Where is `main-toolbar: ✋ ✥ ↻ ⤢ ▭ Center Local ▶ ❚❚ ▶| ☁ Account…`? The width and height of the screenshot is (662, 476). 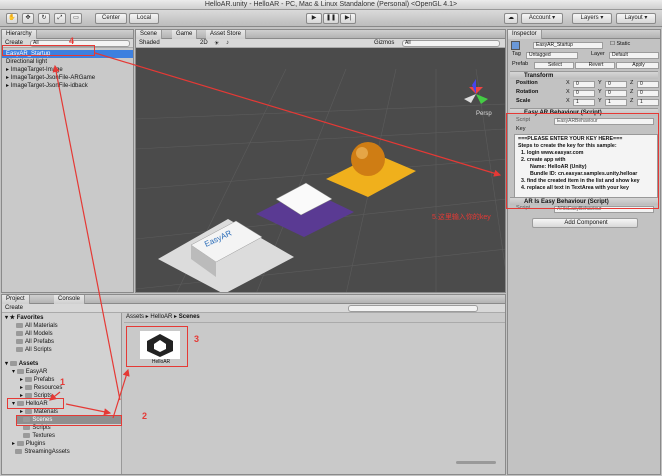
main-toolbar: ✋ ✥ ↻ ⤢ ▭ Center Local ▶ ❚❚ ▶| ☁ Account… is located at coordinates (331, 18).